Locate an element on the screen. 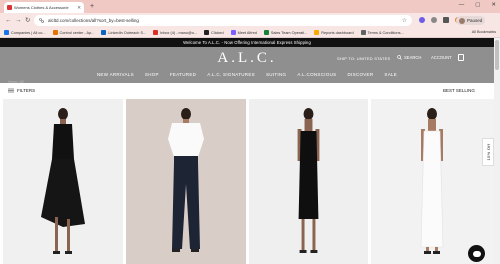 The height and width of the screenshot is (264, 500). window-controls: — ▢ ✕ is located at coordinates (477, 5).